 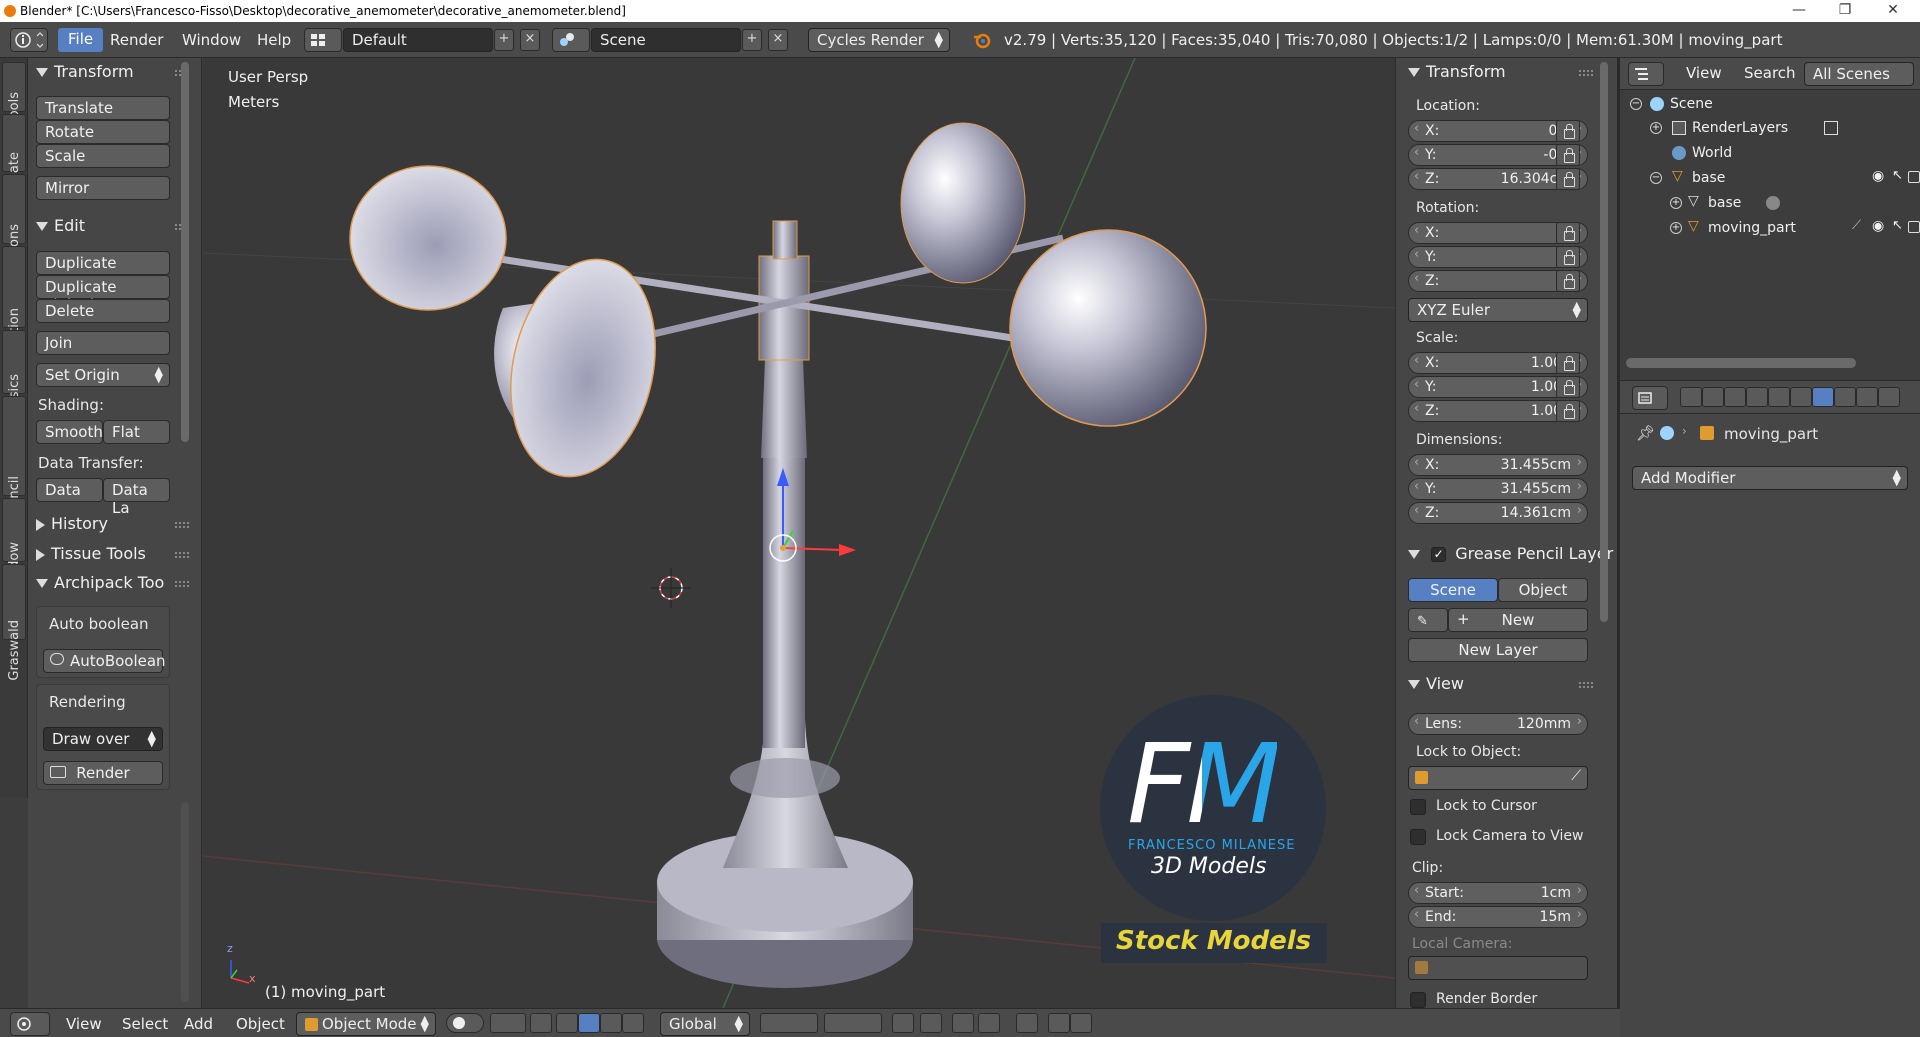 I want to click on rotate-manipulator-icon, so click(x=589, y=1023).